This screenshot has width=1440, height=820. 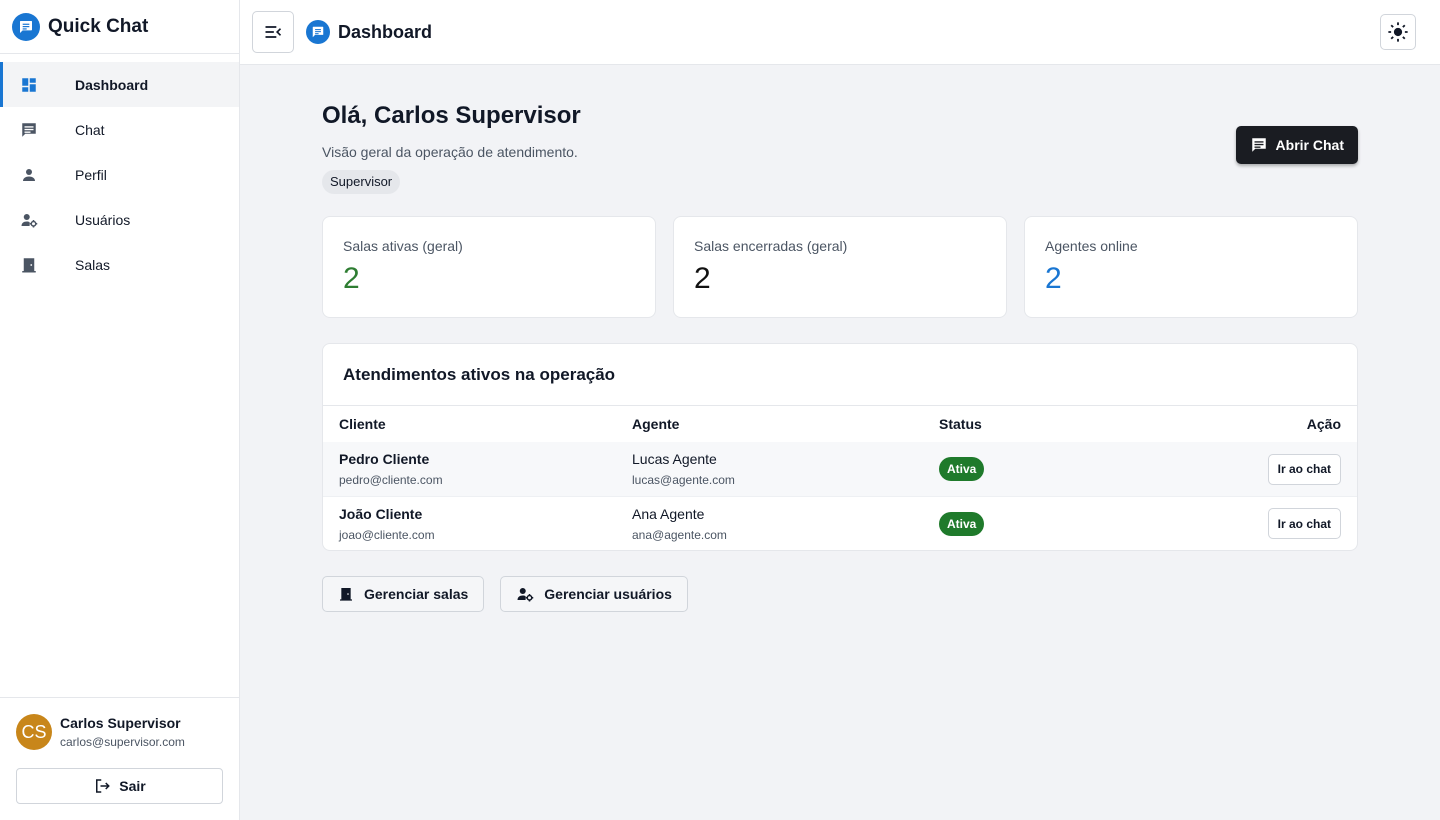 What do you see at coordinates (98, 26) in the screenshot?
I see `app-name: Quick Chat` at bounding box center [98, 26].